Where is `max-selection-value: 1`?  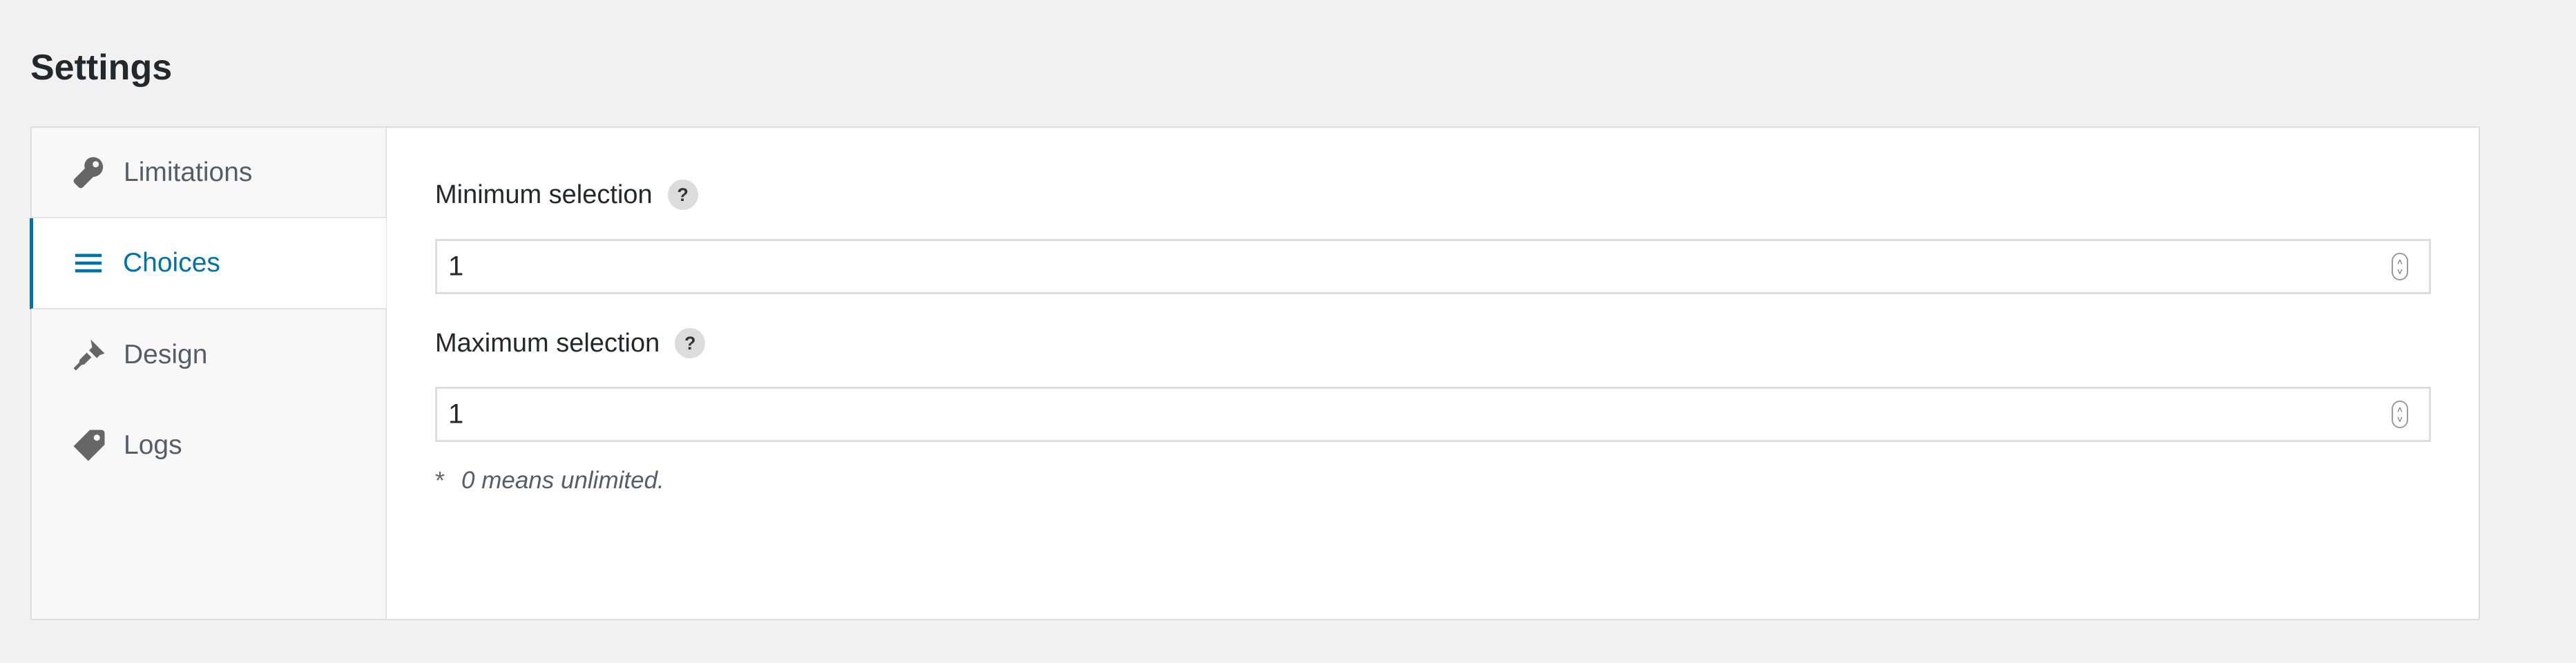
max-selection-value: 1 is located at coordinates (456, 414).